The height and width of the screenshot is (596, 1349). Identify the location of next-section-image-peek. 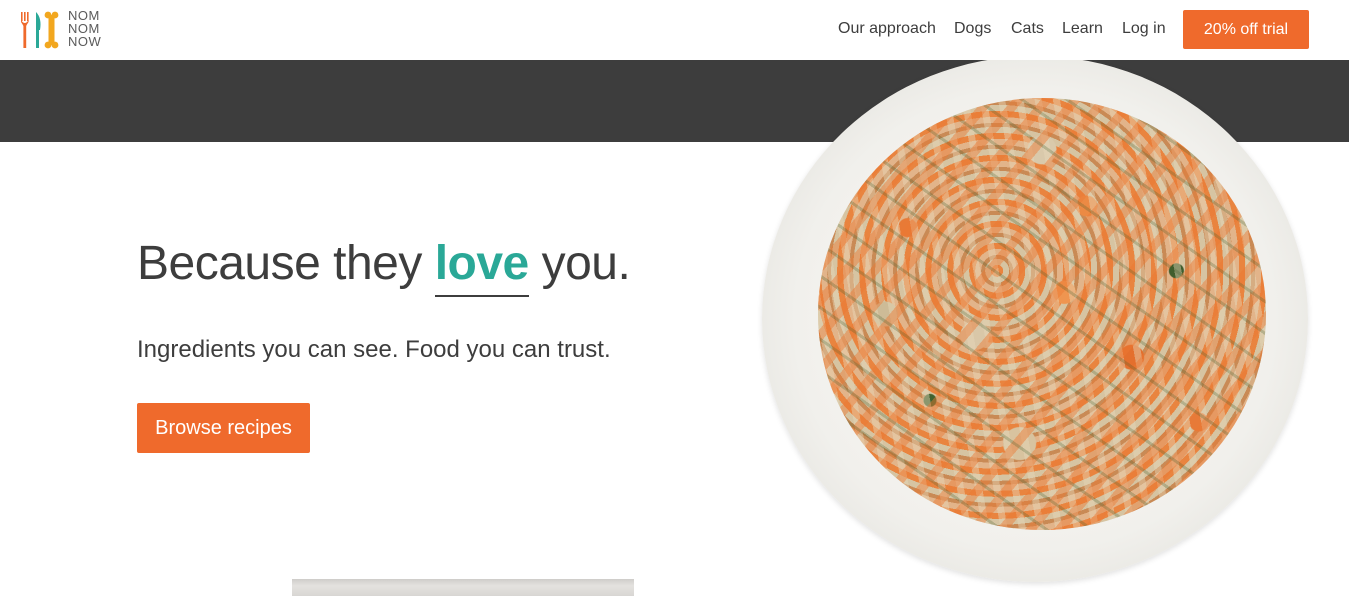
(463, 587).